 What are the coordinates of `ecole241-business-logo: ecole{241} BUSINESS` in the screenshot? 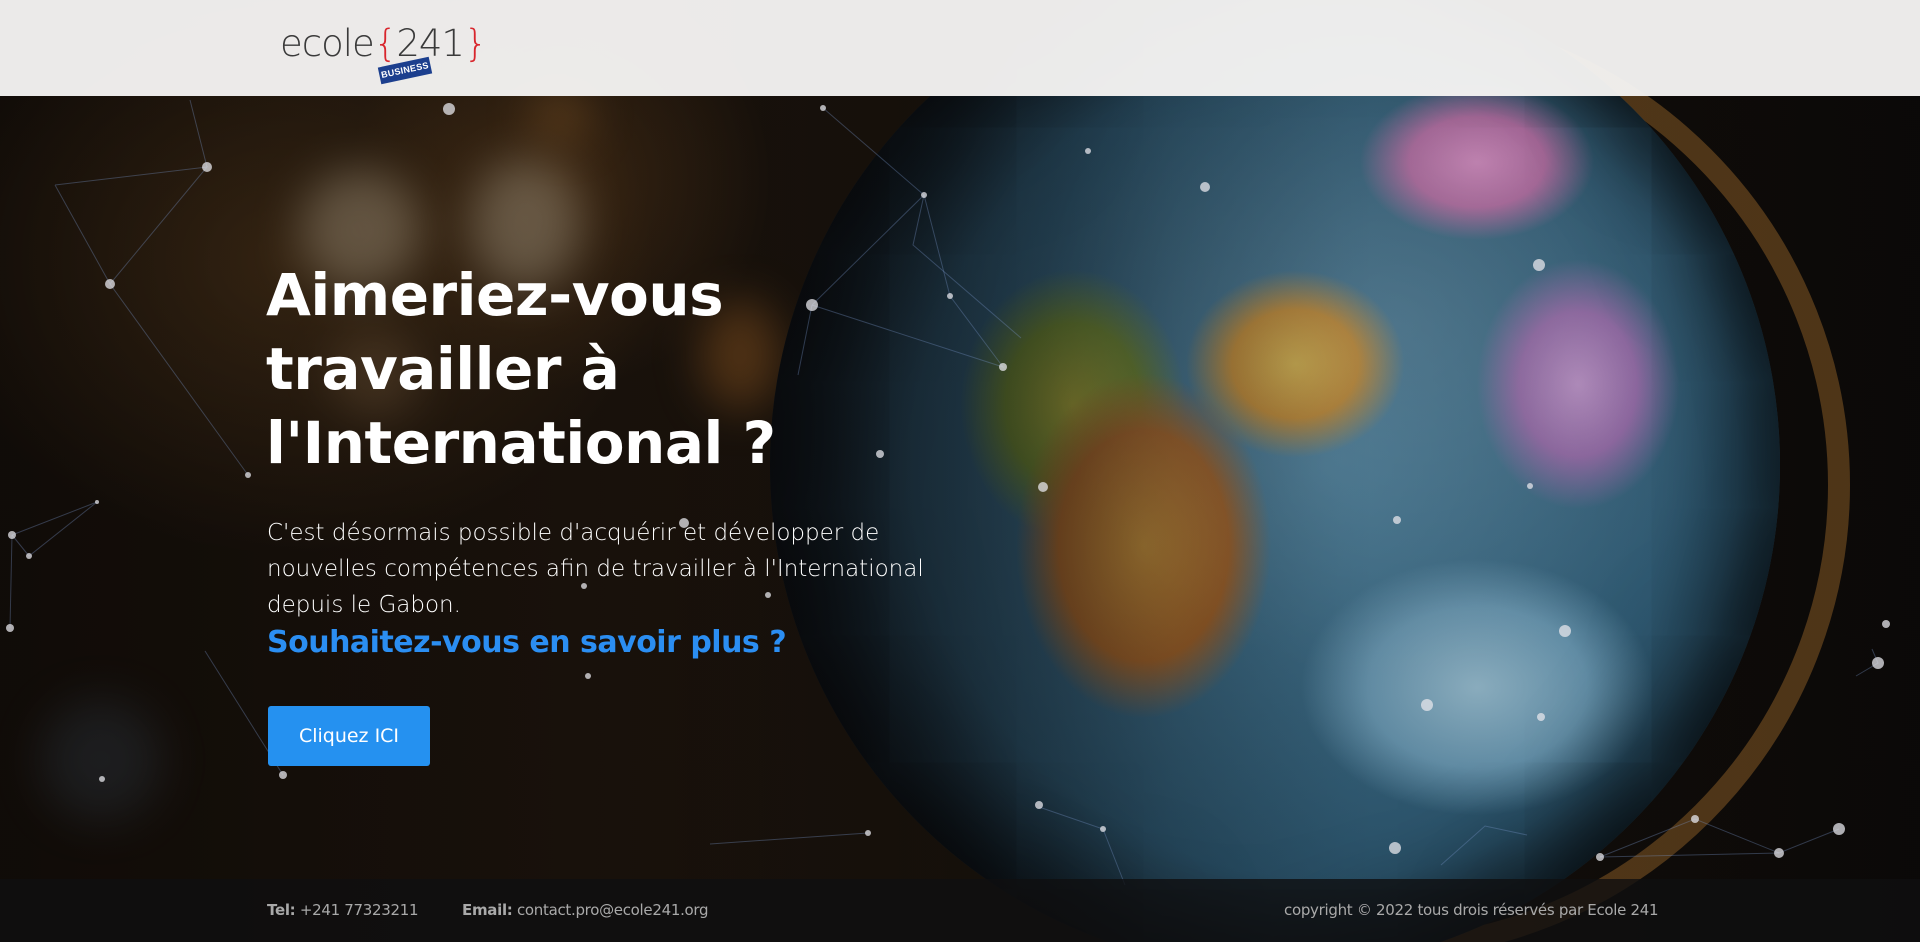 It's located at (383, 55).